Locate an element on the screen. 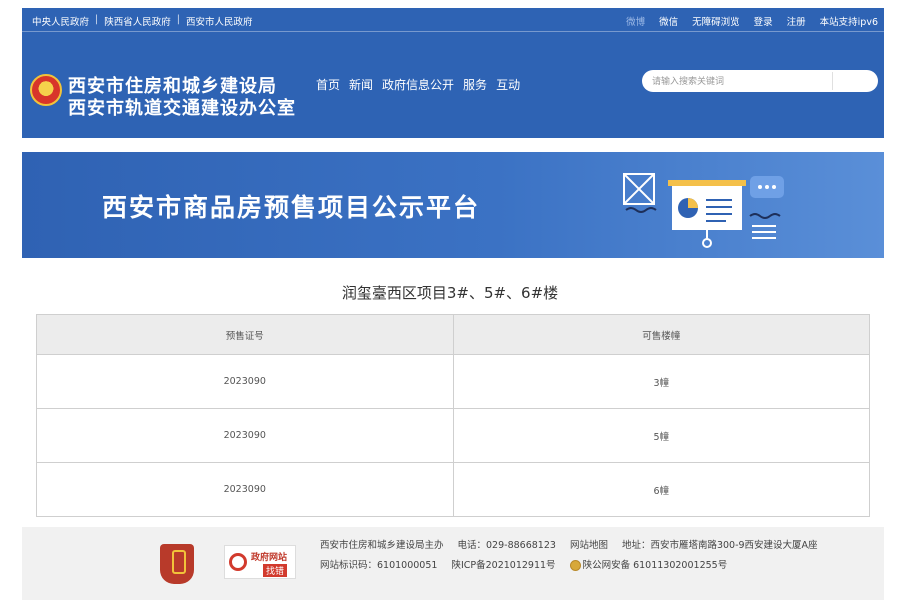  building-cell: 3幢 is located at coordinates (661, 381).